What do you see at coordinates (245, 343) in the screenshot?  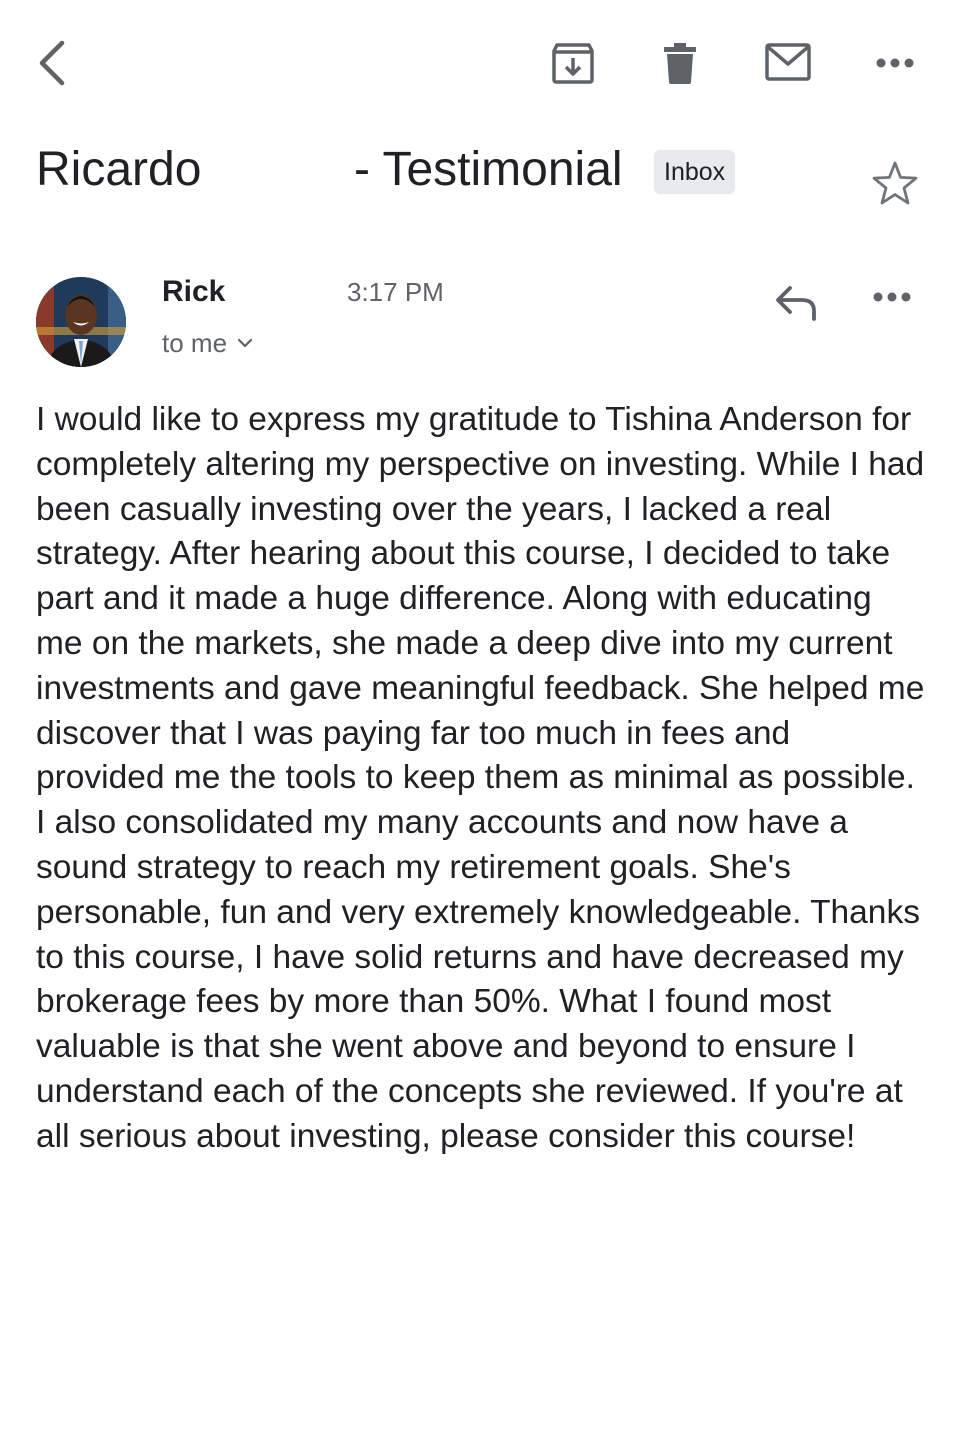 I see `chevron-down-icon` at bounding box center [245, 343].